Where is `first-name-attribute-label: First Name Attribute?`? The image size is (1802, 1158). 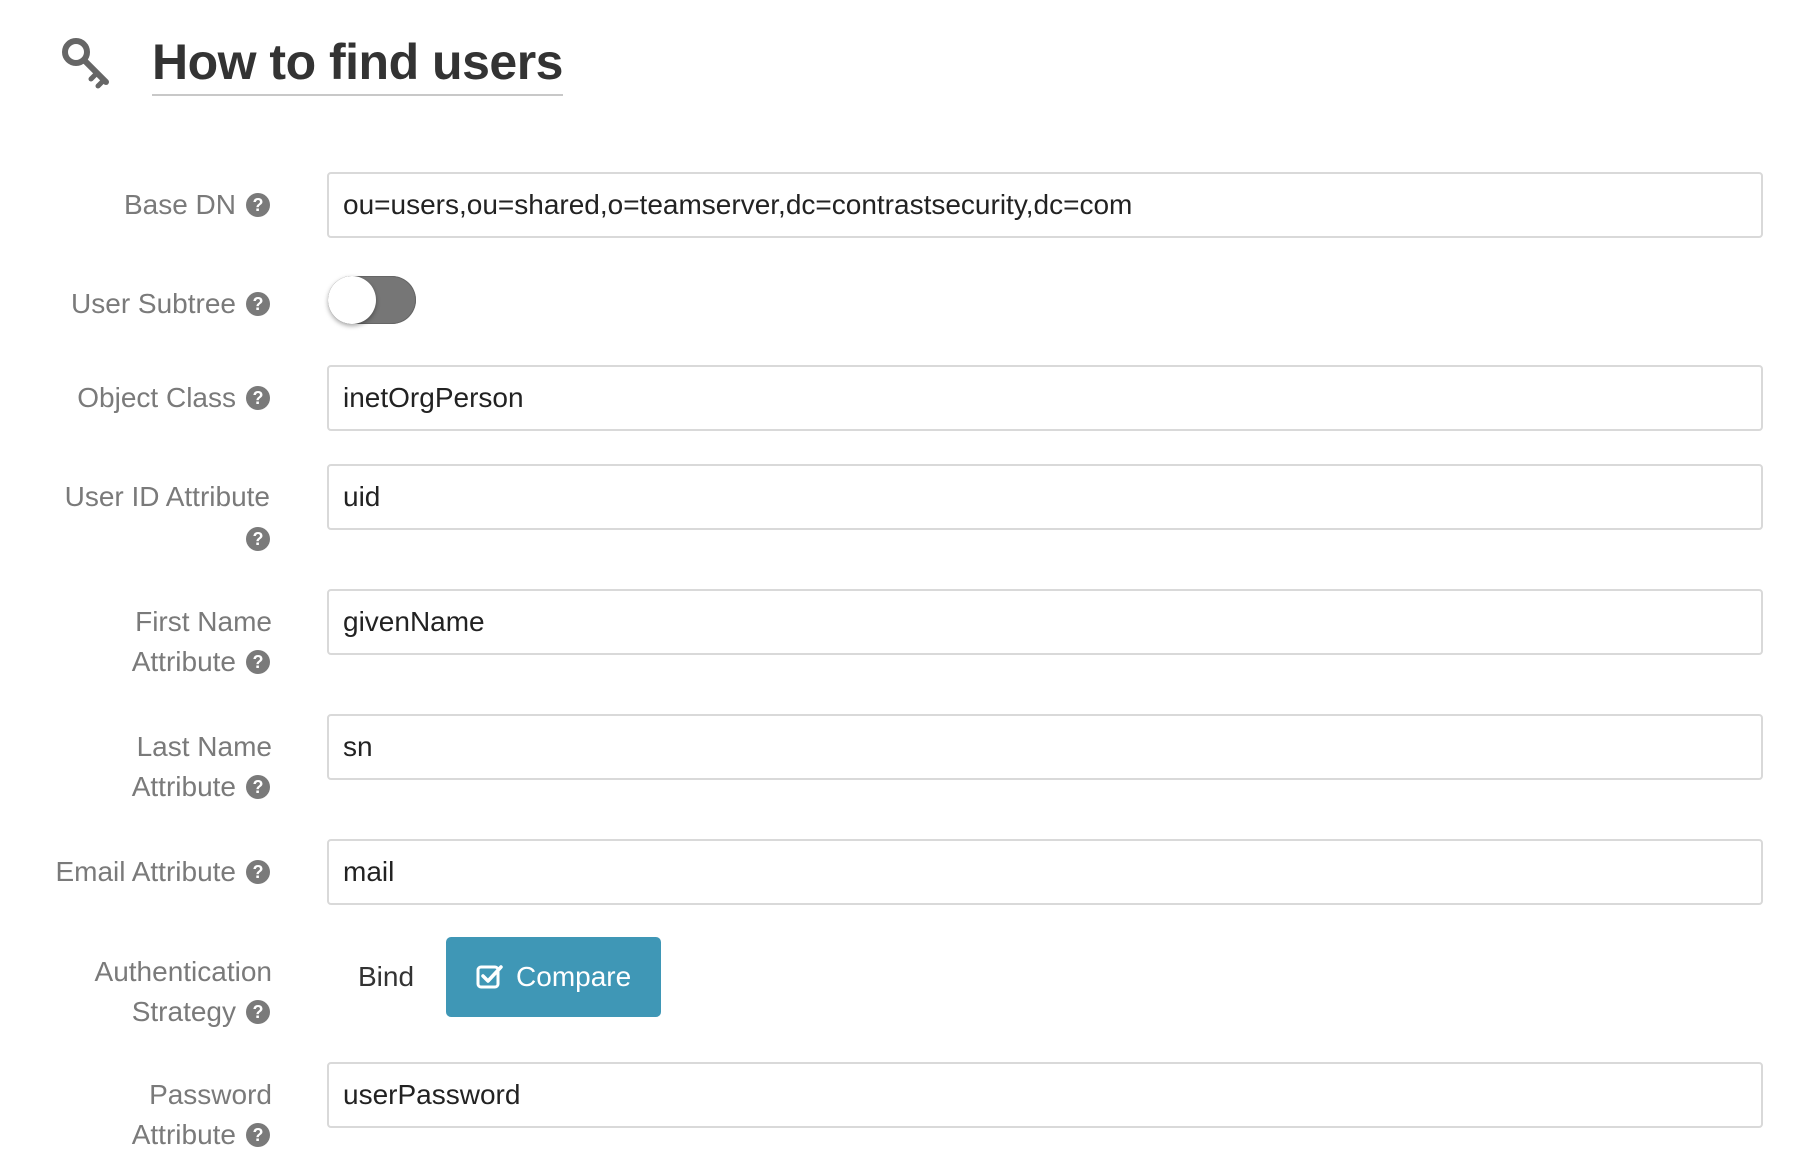
first-name-attribute-label: First Name Attribute? is located at coordinates (201, 641).